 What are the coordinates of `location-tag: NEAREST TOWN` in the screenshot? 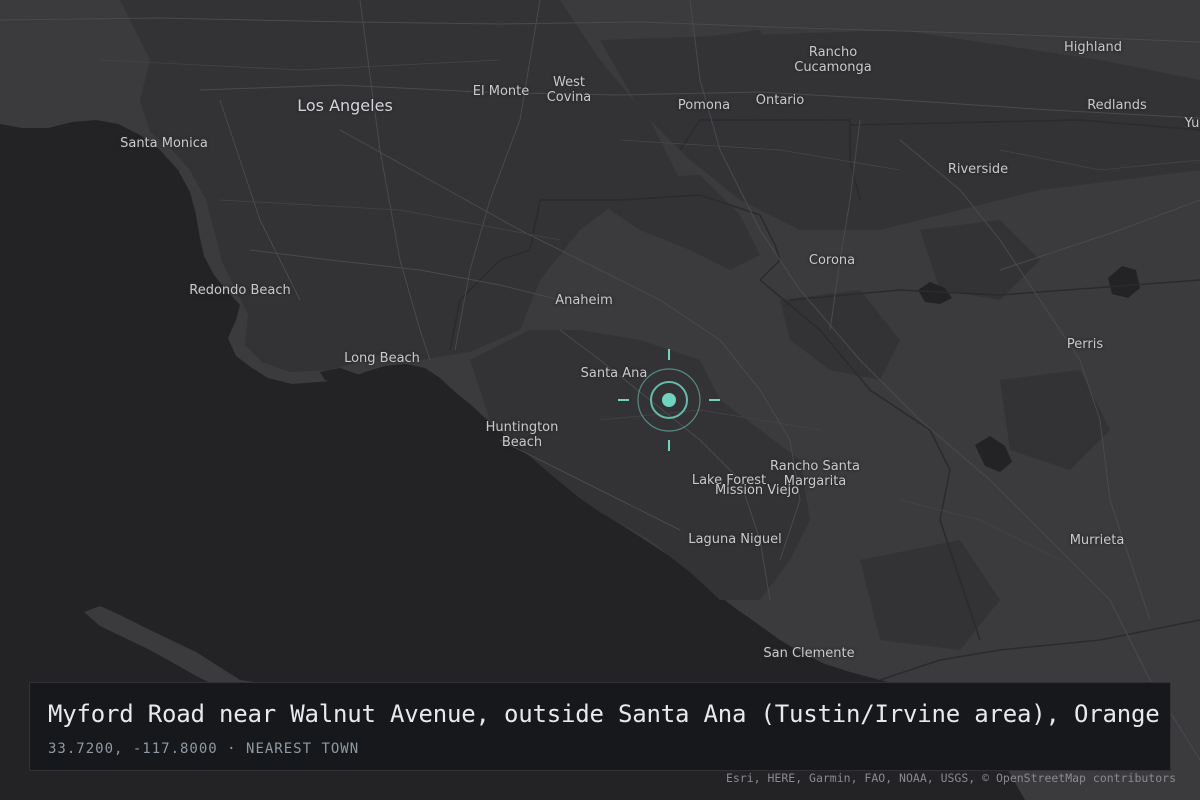 It's located at (303, 749).